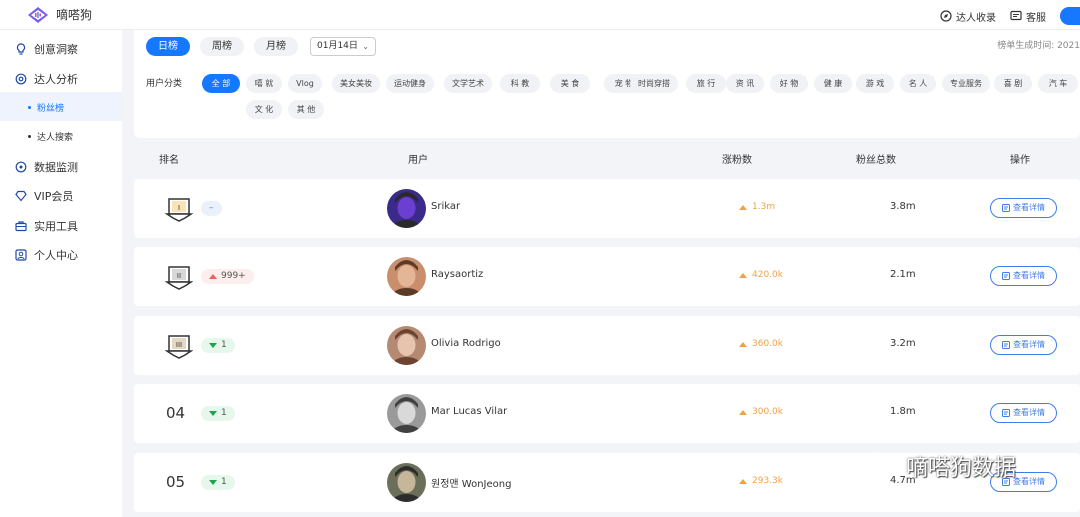 This screenshot has width=1080, height=517. Describe the element at coordinates (56, 167) in the screenshot. I see `sidebar-item-label: 数据监测` at that location.